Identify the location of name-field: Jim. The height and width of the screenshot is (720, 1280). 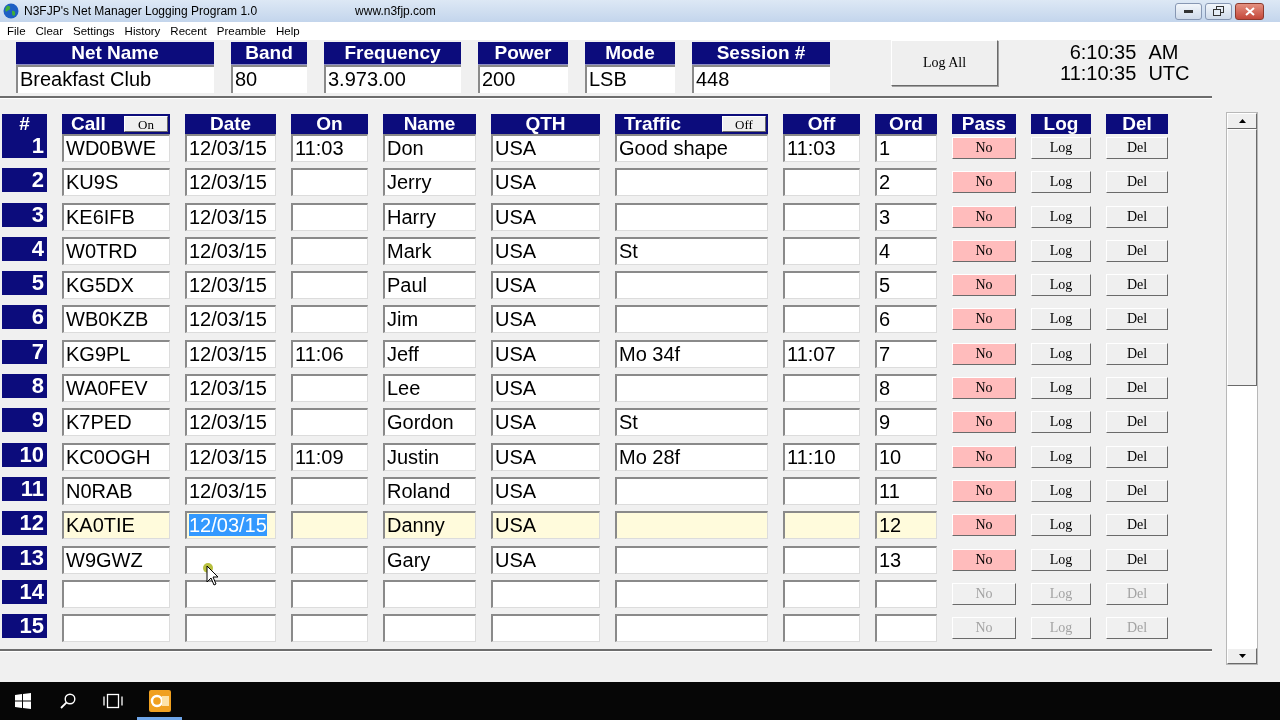
(429, 319).